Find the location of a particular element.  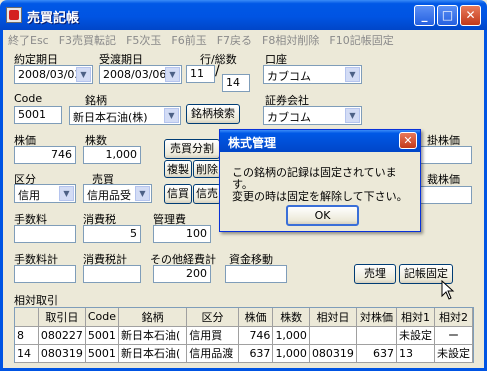

category-combo: 信用 ▼ is located at coordinates (45, 193).